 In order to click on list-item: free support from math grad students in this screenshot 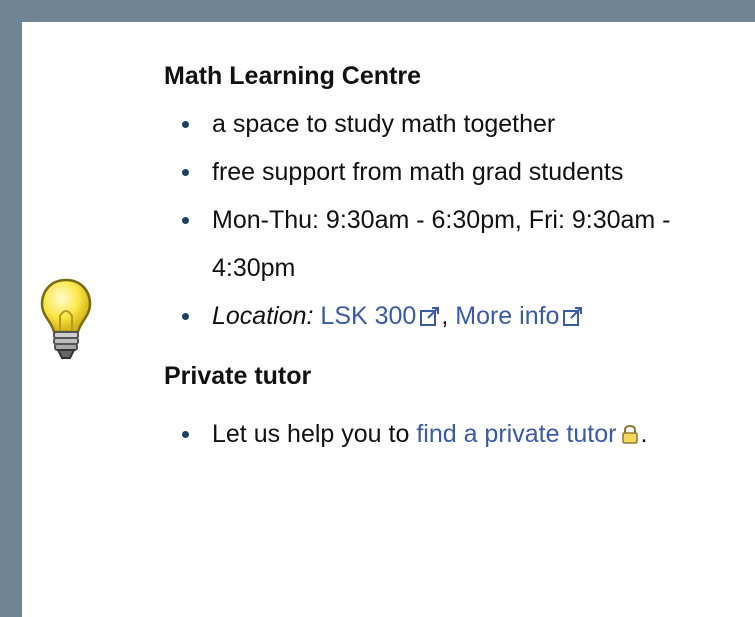, I will do `click(427, 172)`.